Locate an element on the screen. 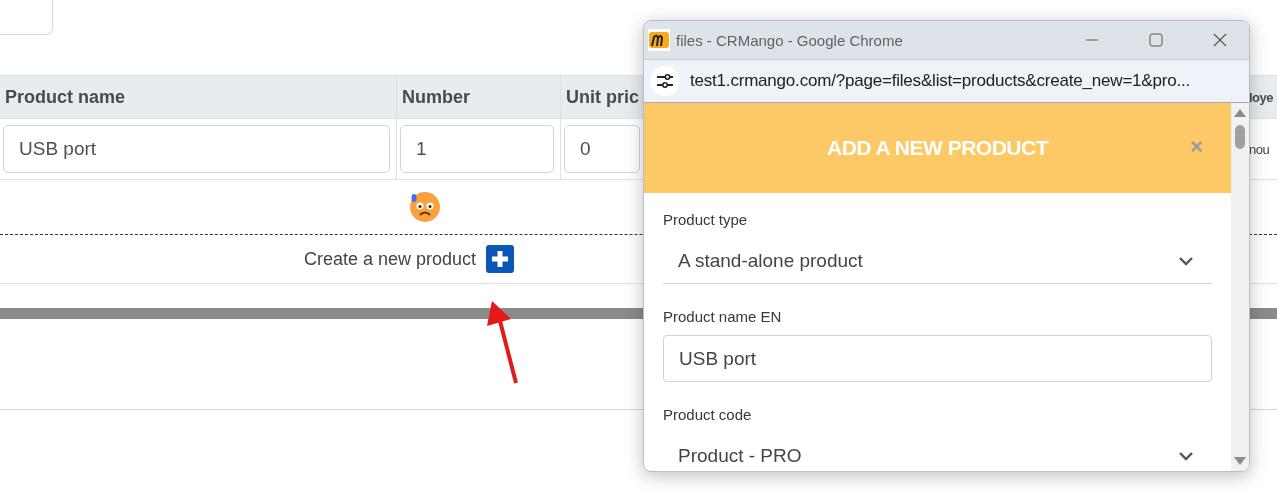 This screenshot has height=497, width=1277. maximize-icon is located at coordinates (1156, 40).